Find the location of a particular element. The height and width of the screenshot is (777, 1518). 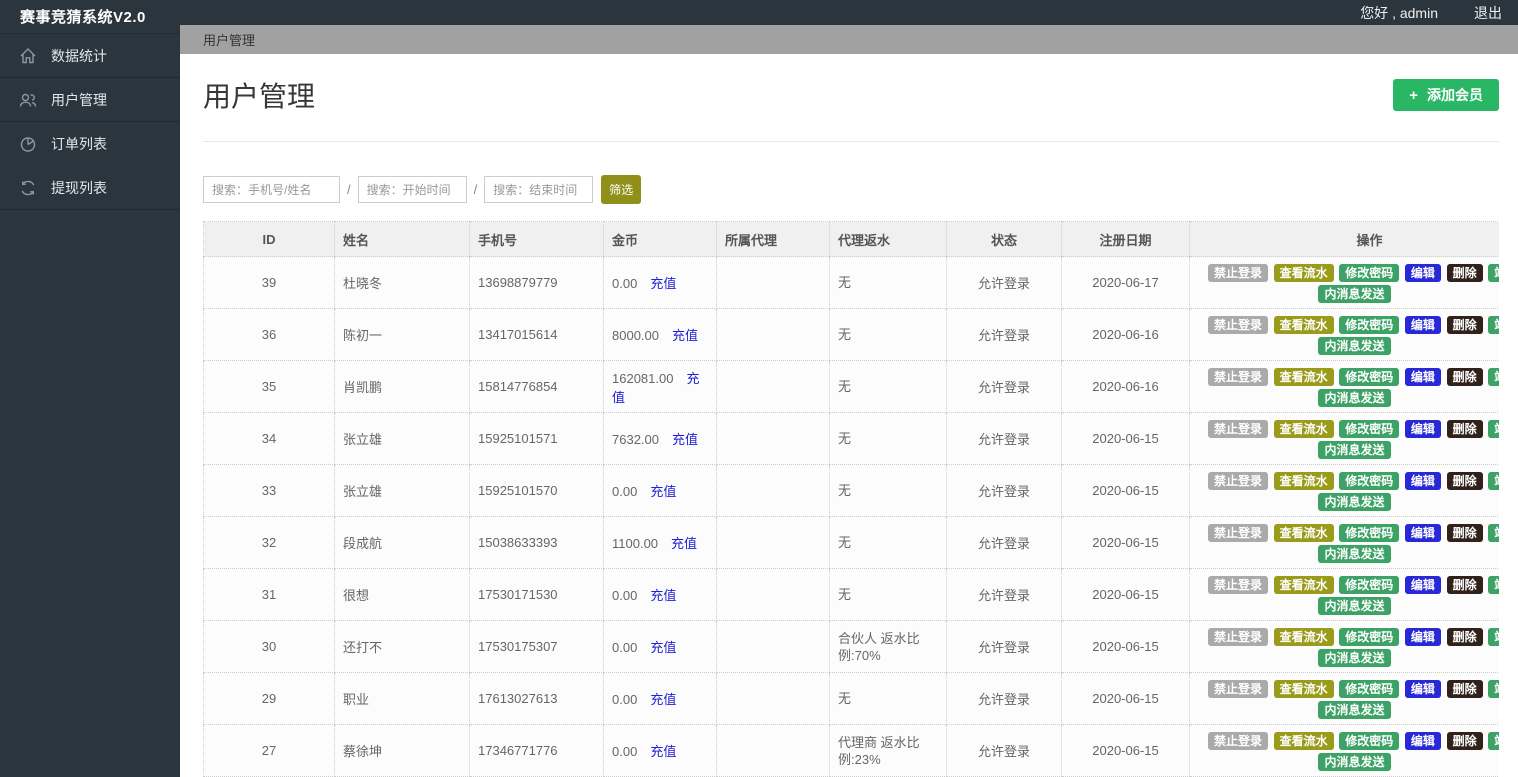

sidebar-item-withdrawals: 提现列表 is located at coordinates (90, 188).